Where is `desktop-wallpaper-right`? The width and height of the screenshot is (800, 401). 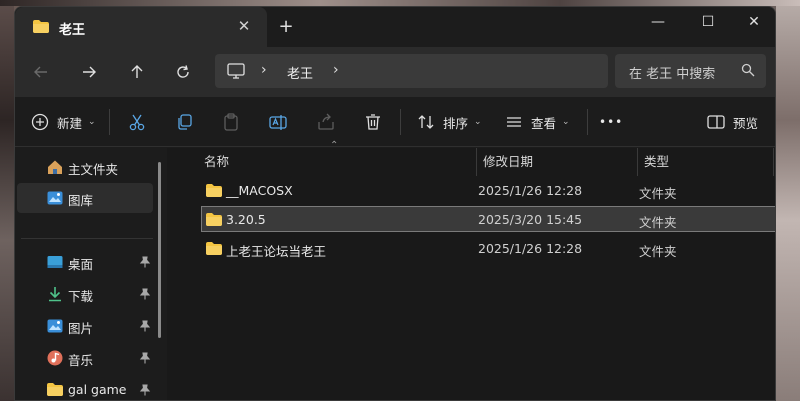 desktop-wallpaper-right is located at coordinates (788, 200).